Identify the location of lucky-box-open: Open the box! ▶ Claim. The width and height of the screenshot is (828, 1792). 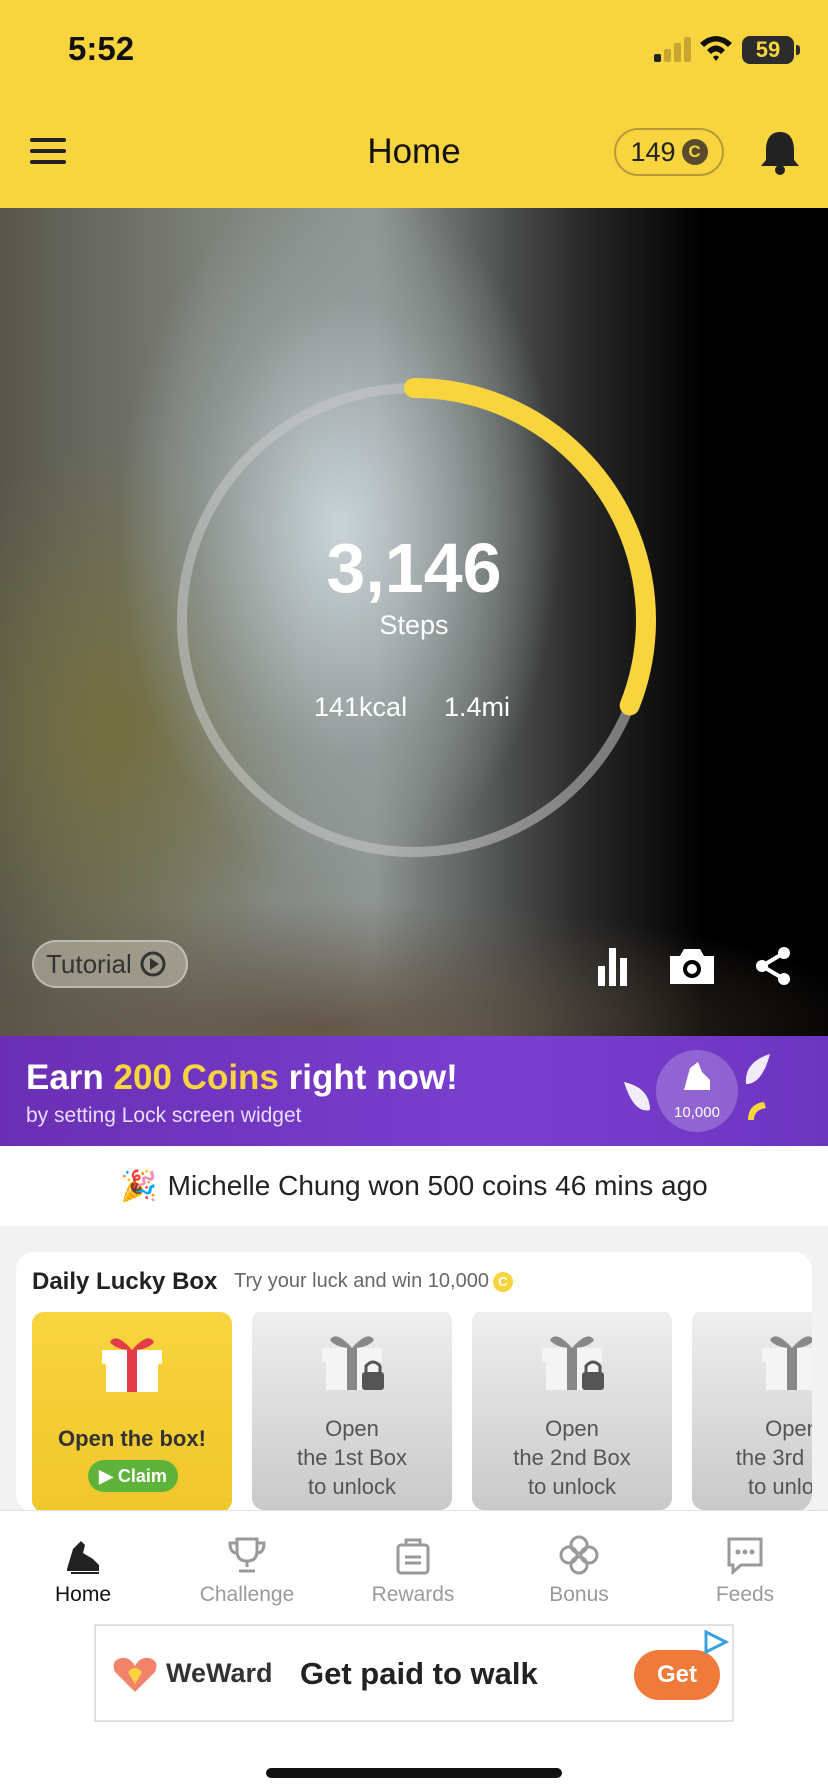
(132, 1412).